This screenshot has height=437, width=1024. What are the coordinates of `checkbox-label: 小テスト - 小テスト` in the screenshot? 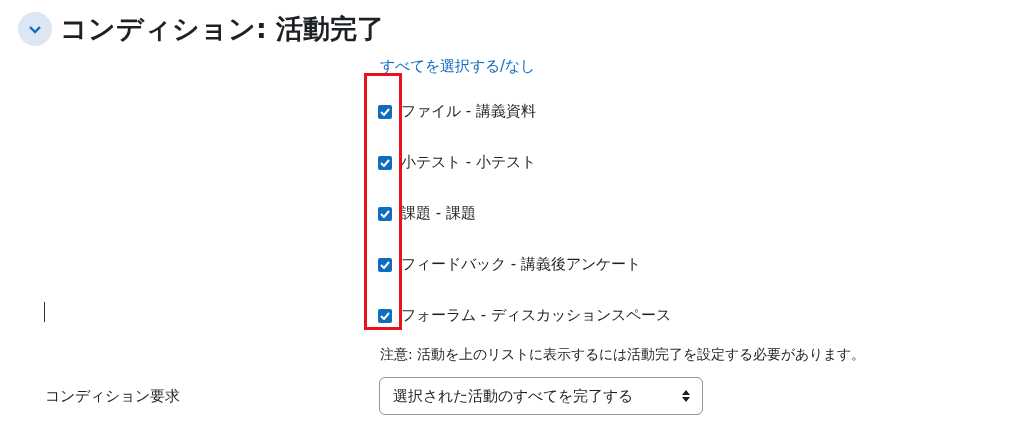 It's located at (468, 162).